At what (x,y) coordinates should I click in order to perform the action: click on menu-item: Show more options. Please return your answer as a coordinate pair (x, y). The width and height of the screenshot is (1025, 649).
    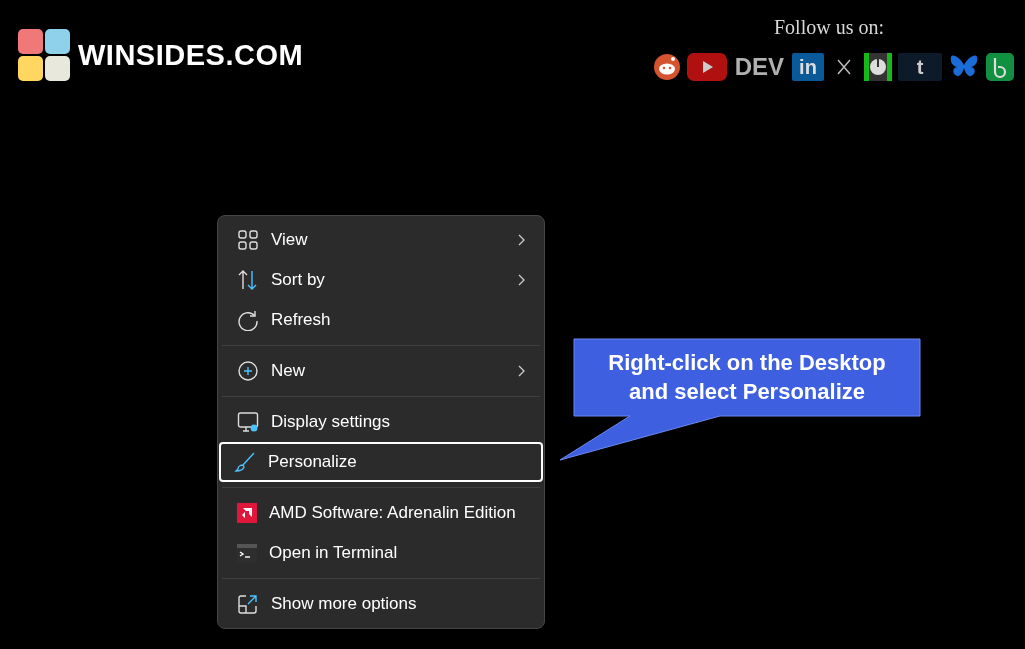
    Looking at the image, I should click on (381, 604).